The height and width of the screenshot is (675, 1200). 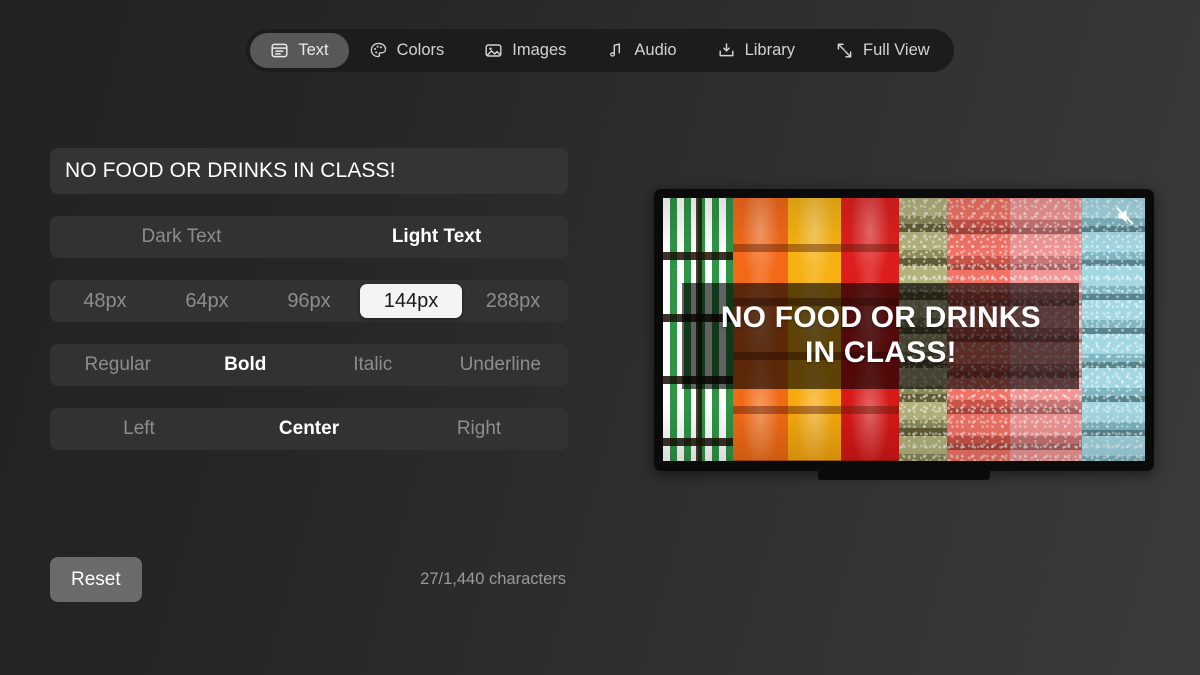 I want to click on font-size-segmented-control: 48px 64px 96px 144px 288px, so click(x=309, y=301).